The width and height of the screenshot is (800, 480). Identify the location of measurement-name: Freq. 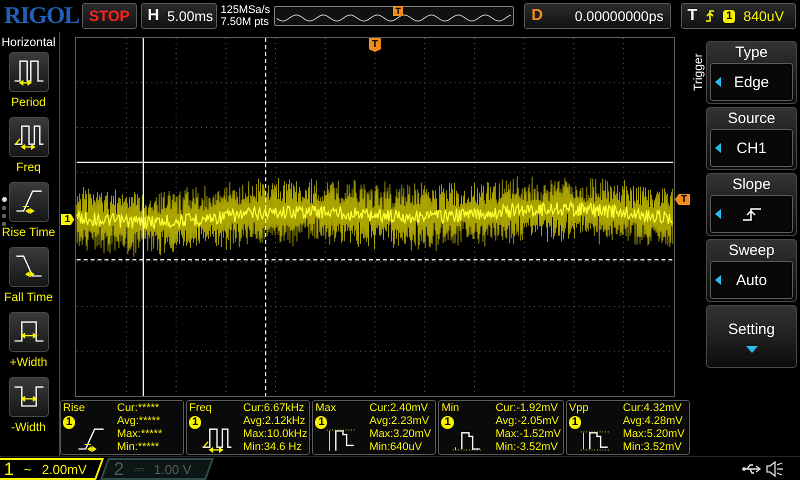
(200, 408).